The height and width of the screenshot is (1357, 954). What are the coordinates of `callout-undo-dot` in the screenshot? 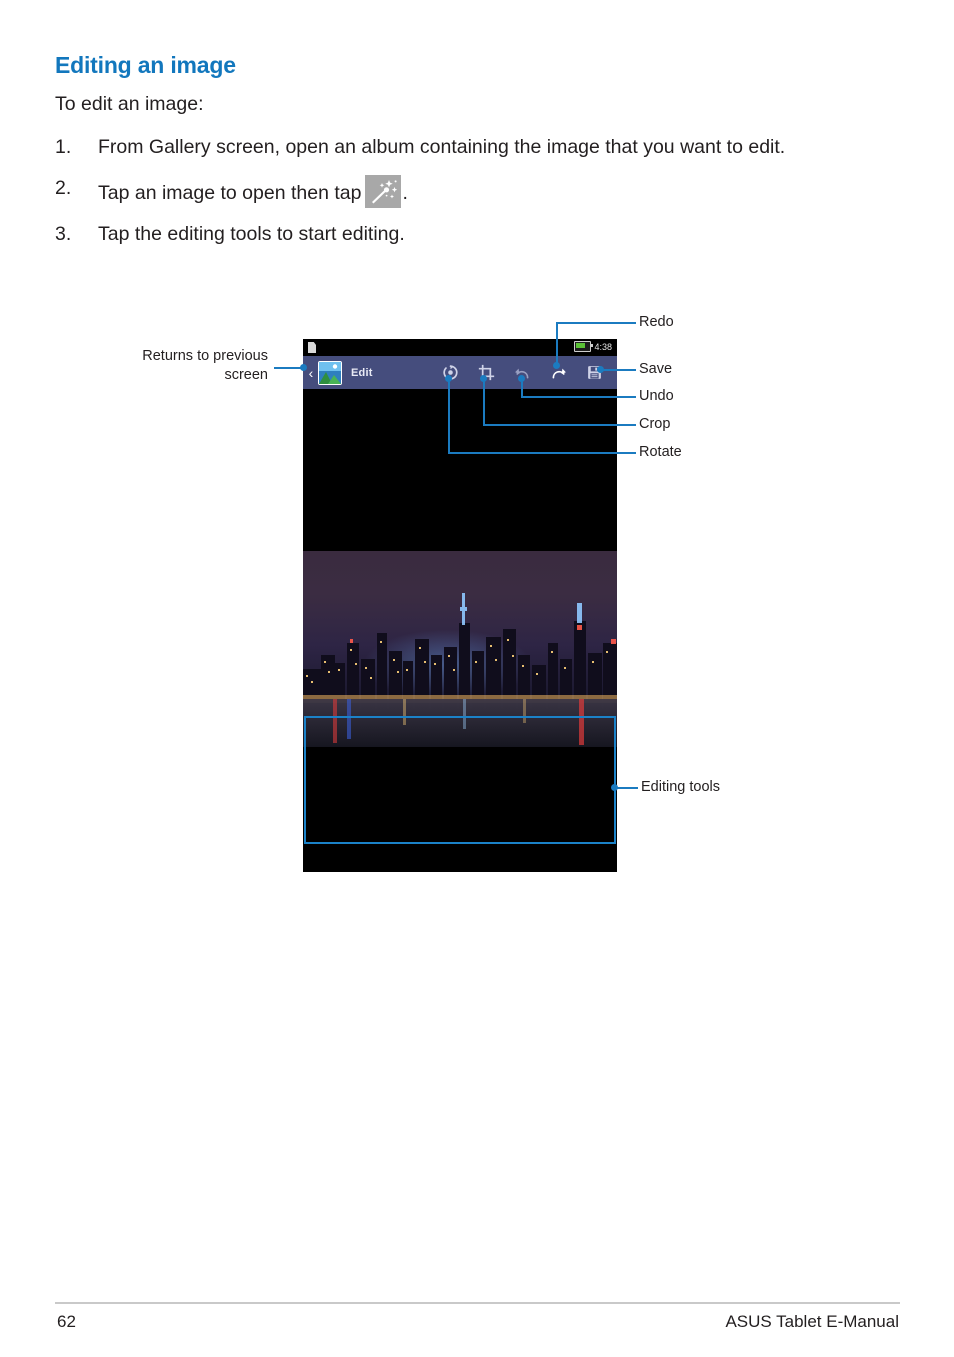 It's located at (521, 378).